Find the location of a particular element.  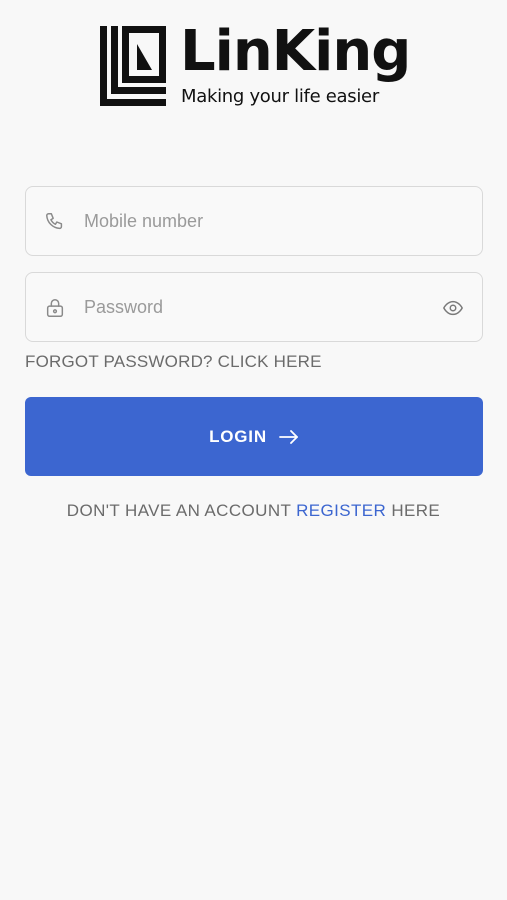

forgot-password-link: FORGOT PASSWORD? CLICK HERE is located at coordinates (173, 362).